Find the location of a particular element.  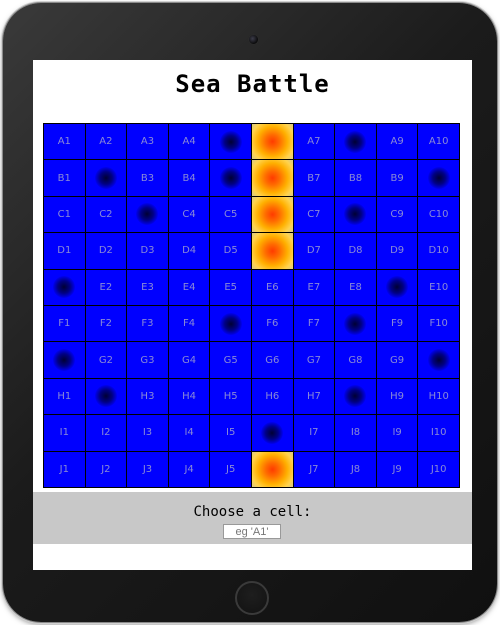

board-cell-g3: G3 is located at coordinates (147, 360).